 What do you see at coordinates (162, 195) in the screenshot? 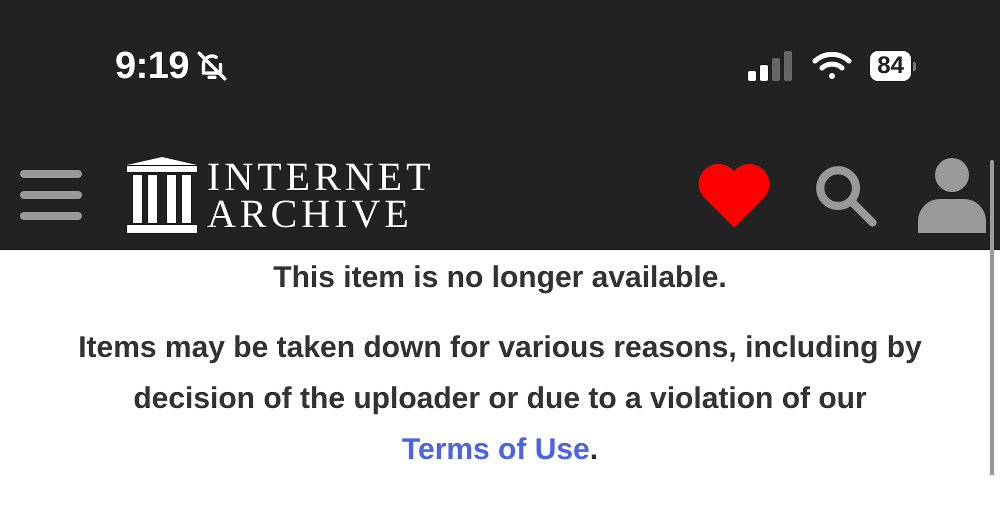
I see `building-icon` at bounding box center [162, 195].